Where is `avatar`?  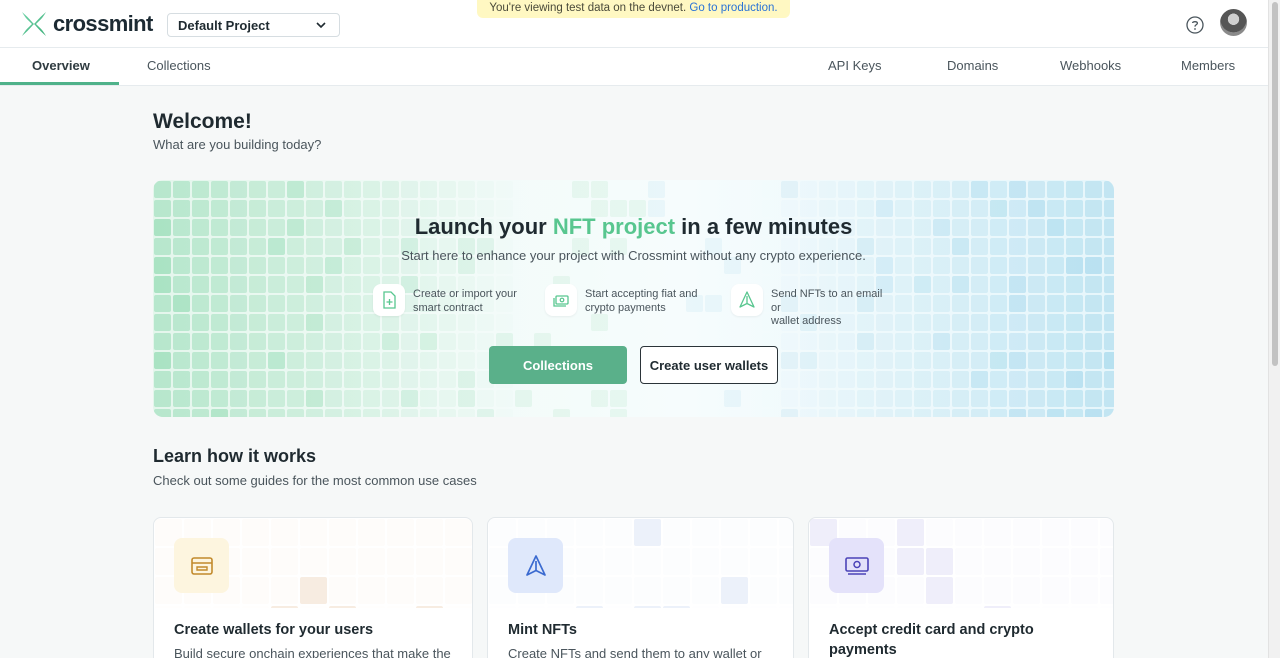
avatar is located at coordinates (1233, 22).